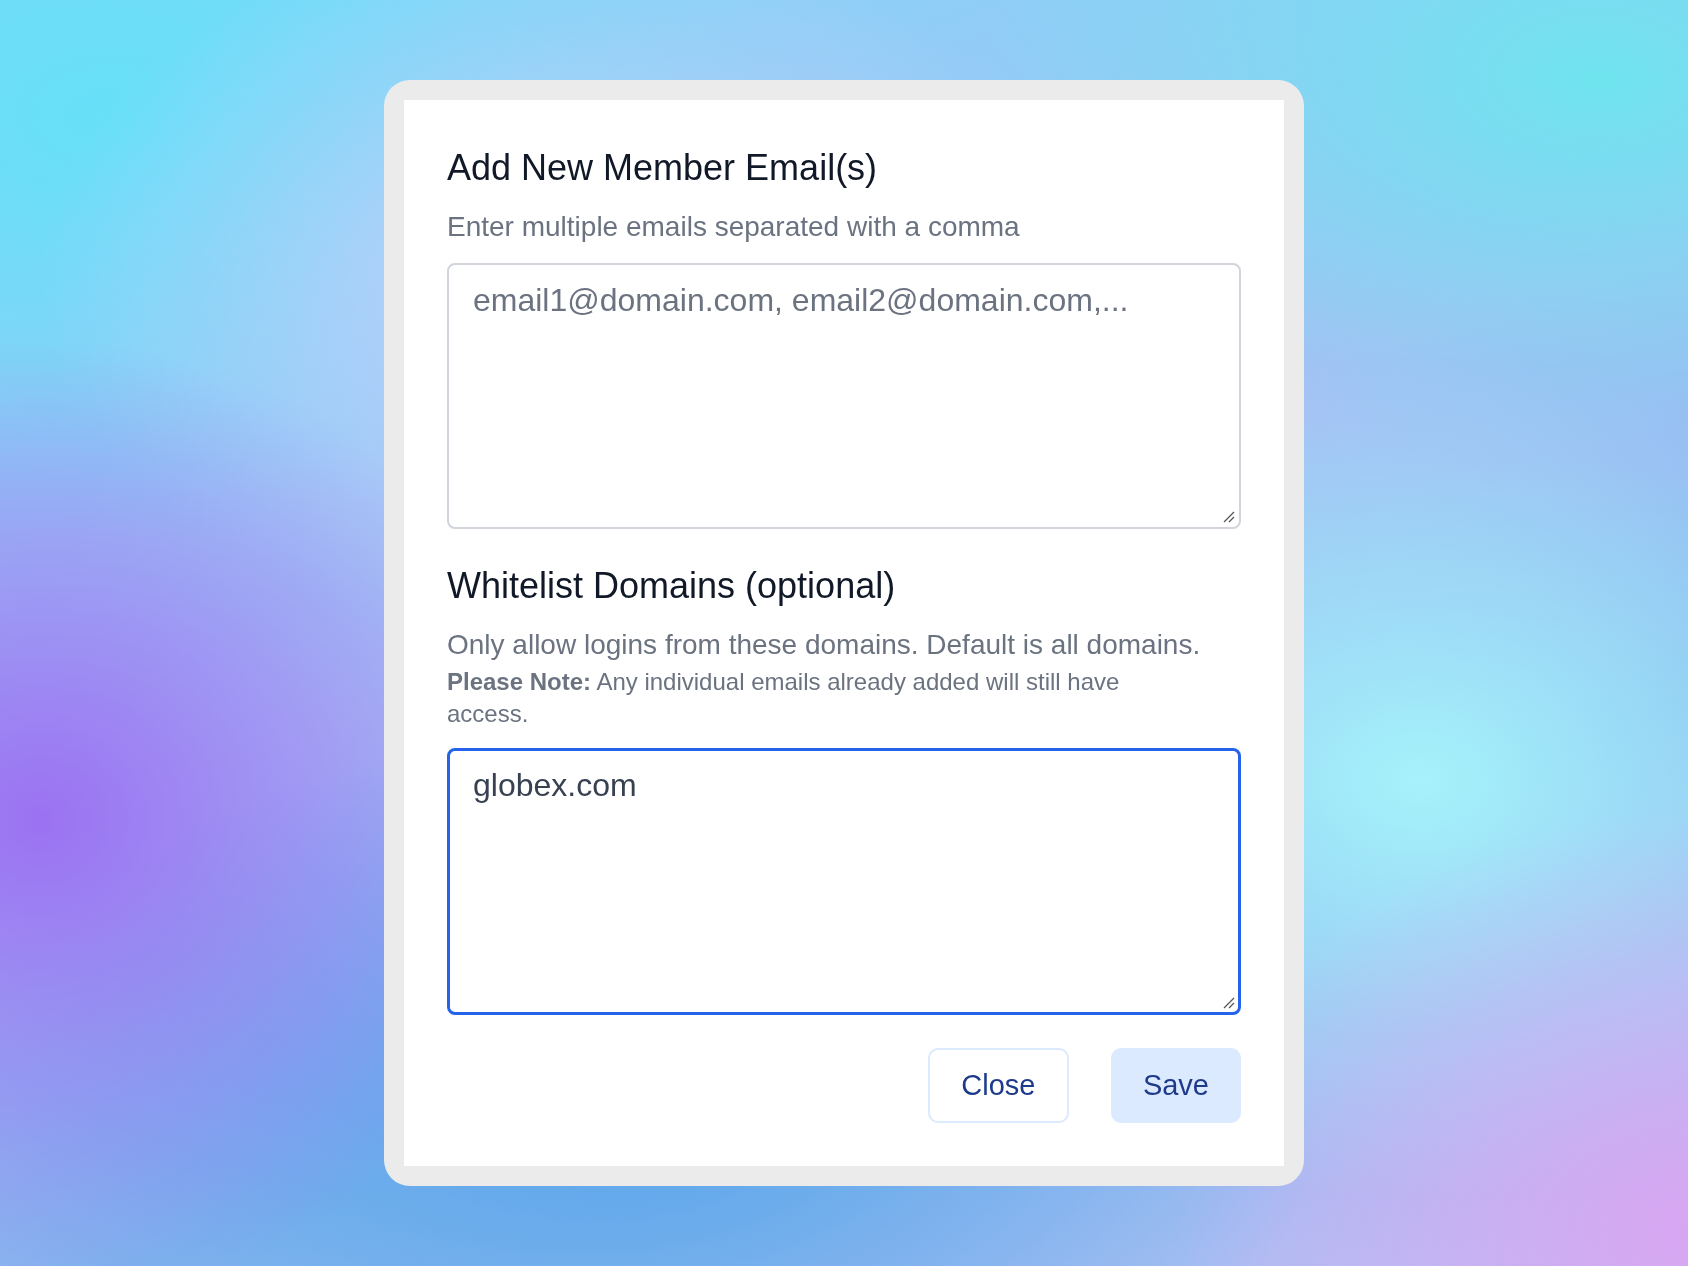  I want to click on help-text: Only allow logins from these domains. Default is all domains., so click(824, 645).